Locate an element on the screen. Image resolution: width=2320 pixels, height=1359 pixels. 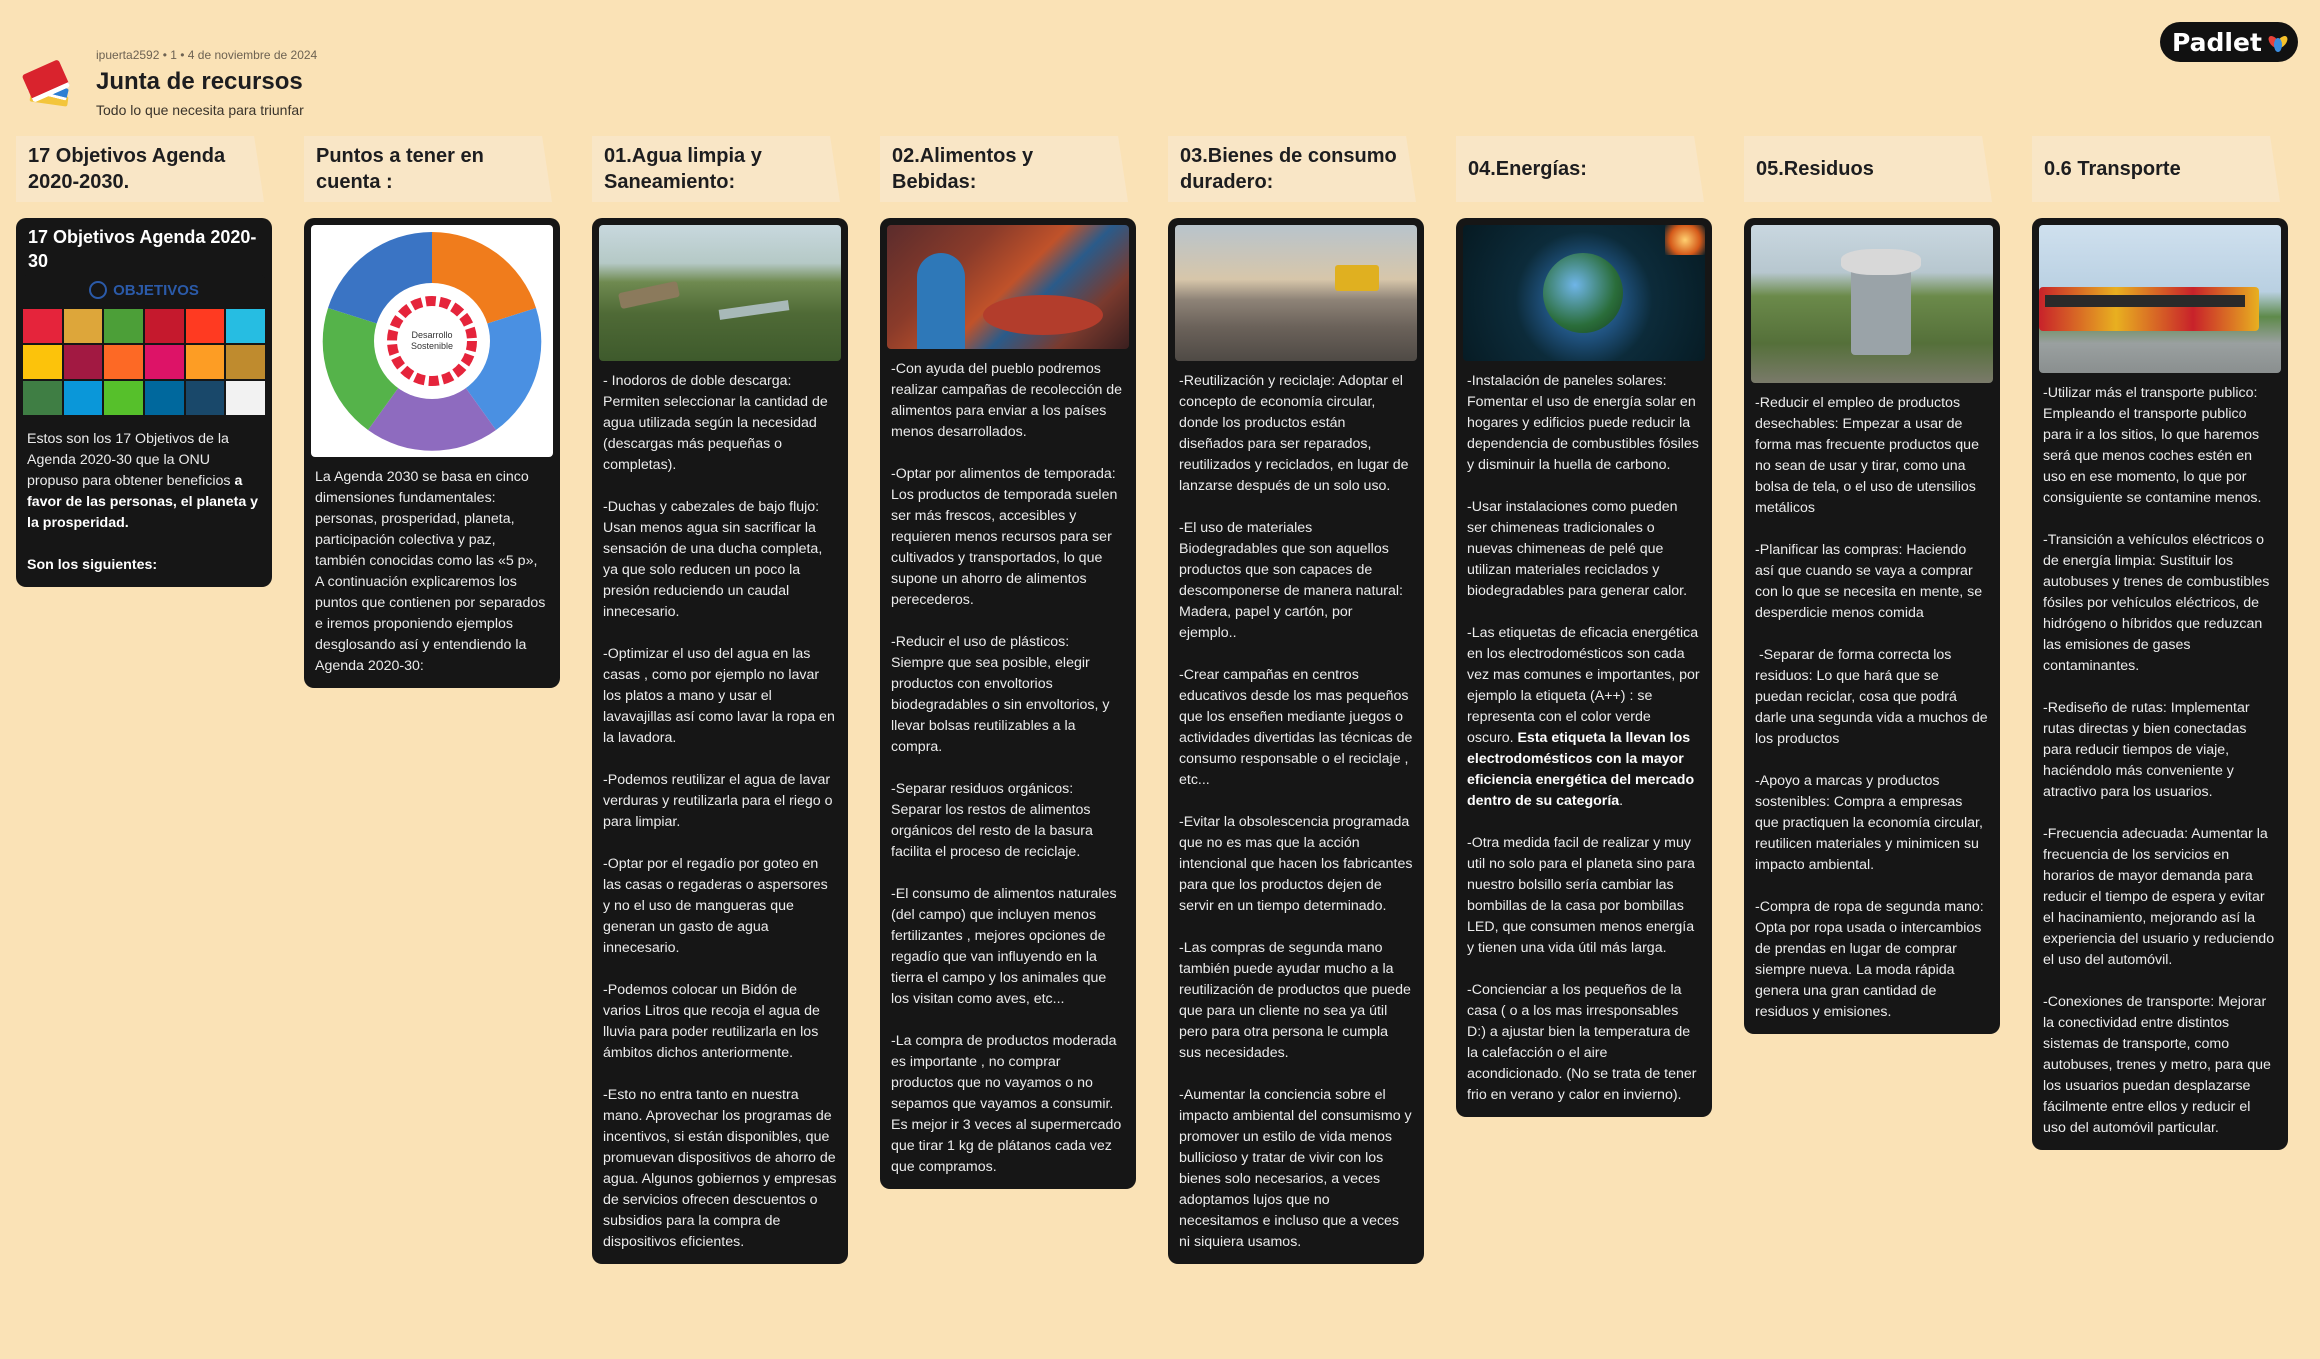
section-title: Puntos a tener en cuenta : is located at coordinates (428, 169).